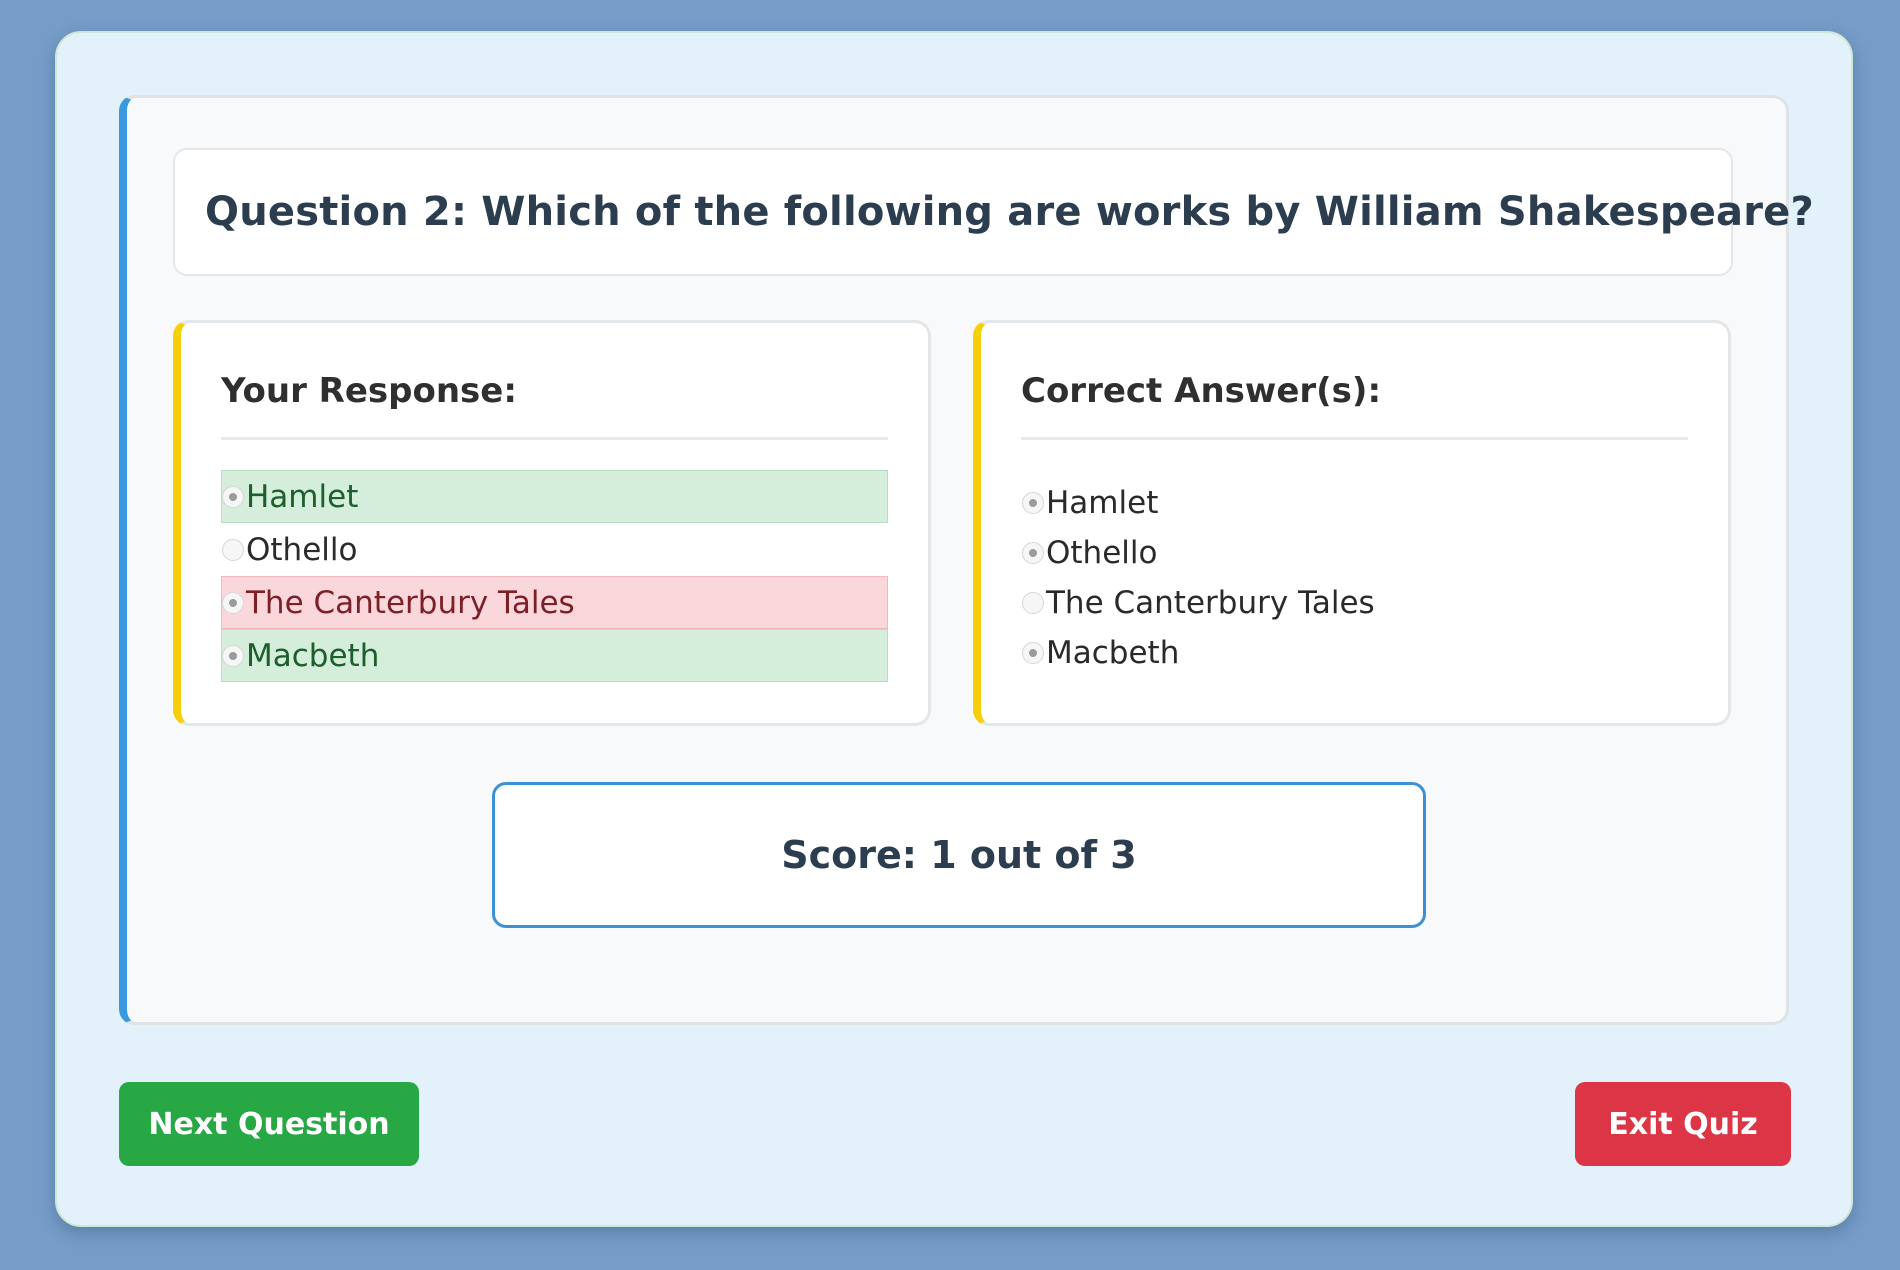 The image size is (1900, 1270). I want to click on response-option-canterbury-tales: The Canterbury Tales, so click(554, 602).